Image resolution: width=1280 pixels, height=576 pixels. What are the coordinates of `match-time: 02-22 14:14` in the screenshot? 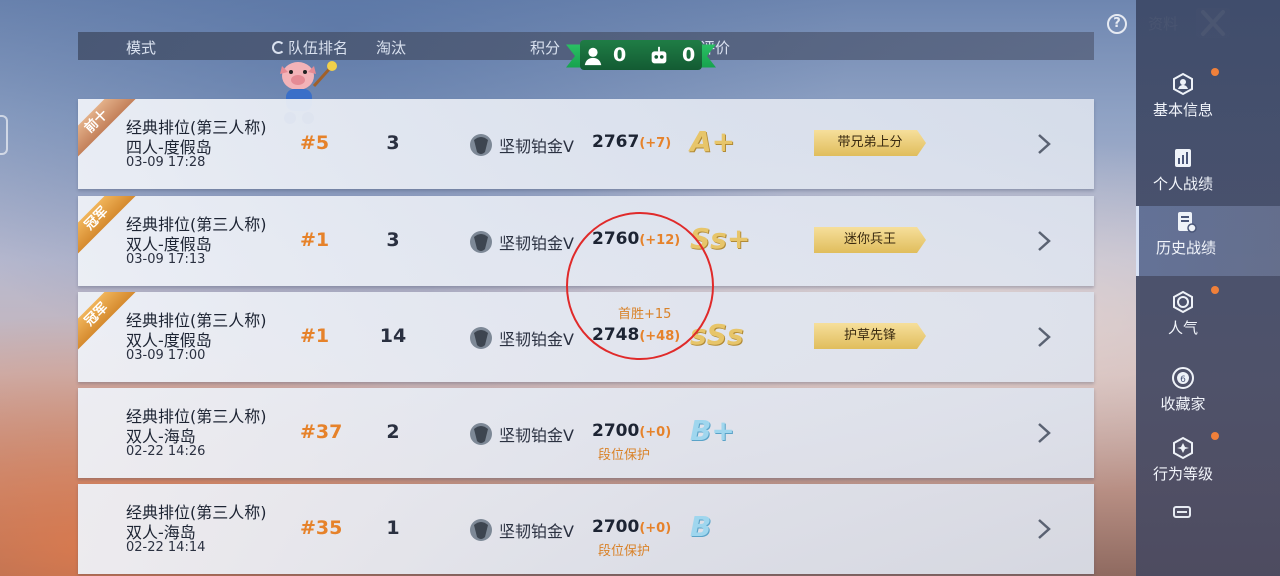 It's located at (166, 547).